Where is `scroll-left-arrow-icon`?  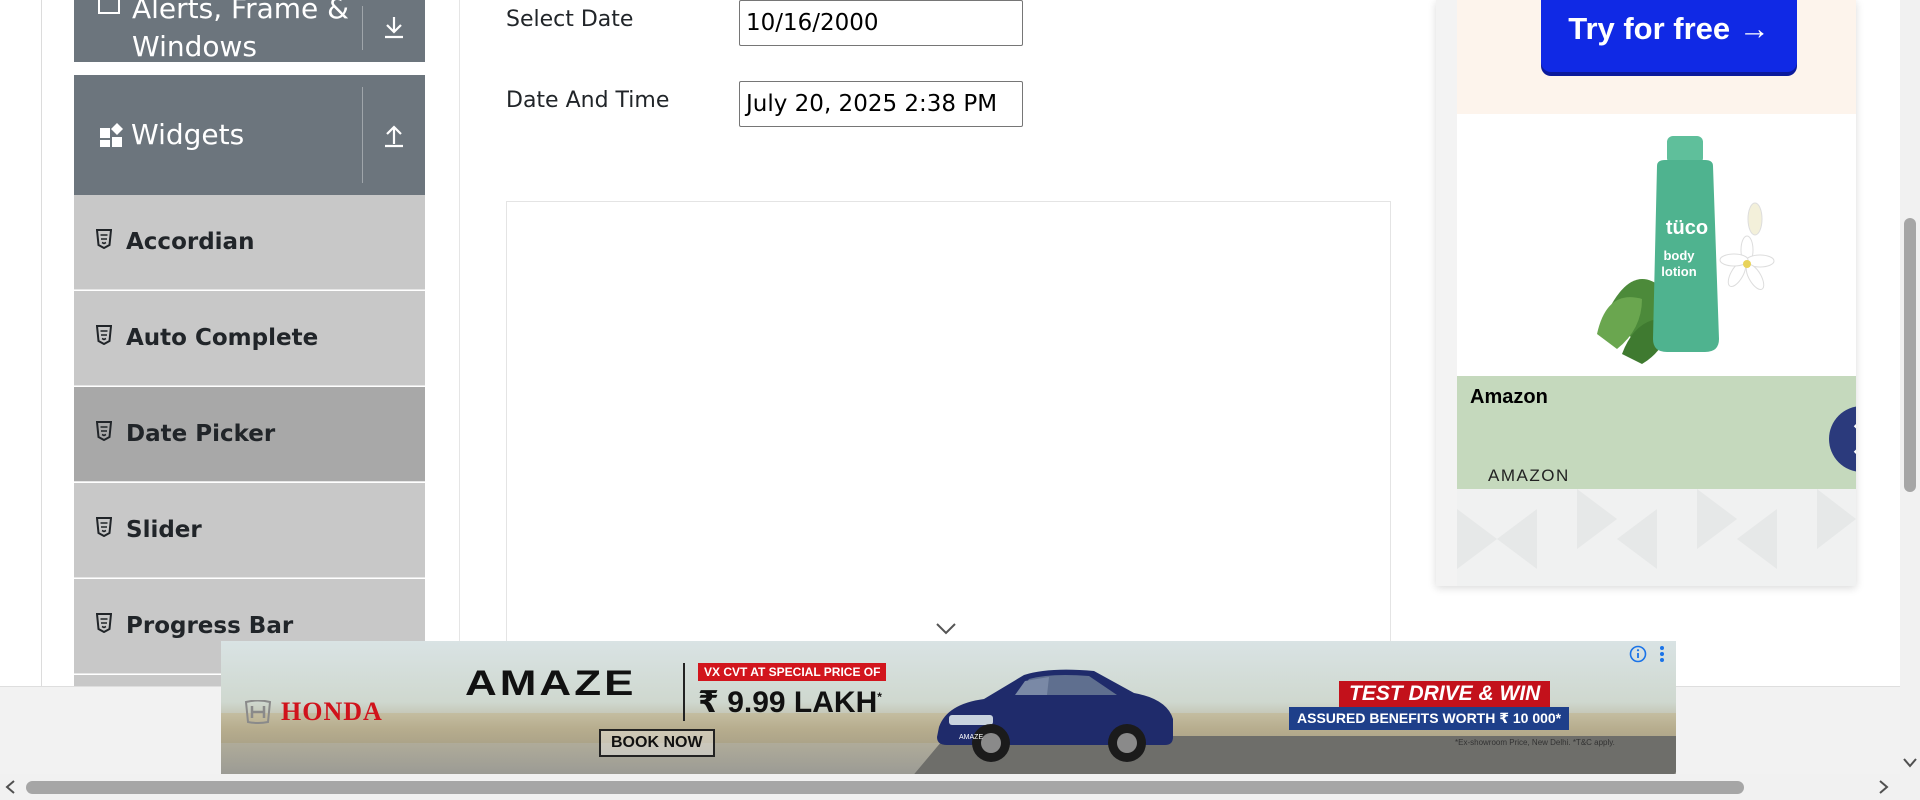
scroll-left-arrow-icon is located at coordinates (10, 787).